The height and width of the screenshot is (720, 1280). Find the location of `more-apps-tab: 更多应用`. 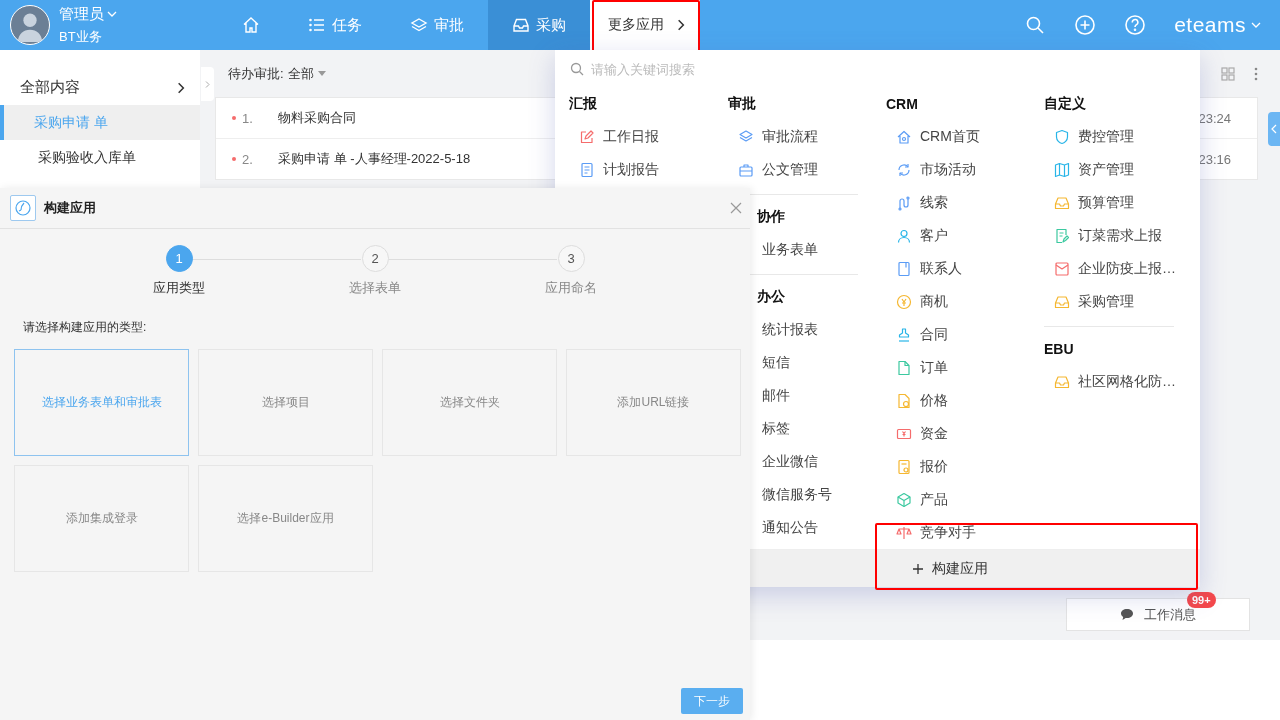

more-apps-tab: 更多应用 is located at coordinates (645, 25).